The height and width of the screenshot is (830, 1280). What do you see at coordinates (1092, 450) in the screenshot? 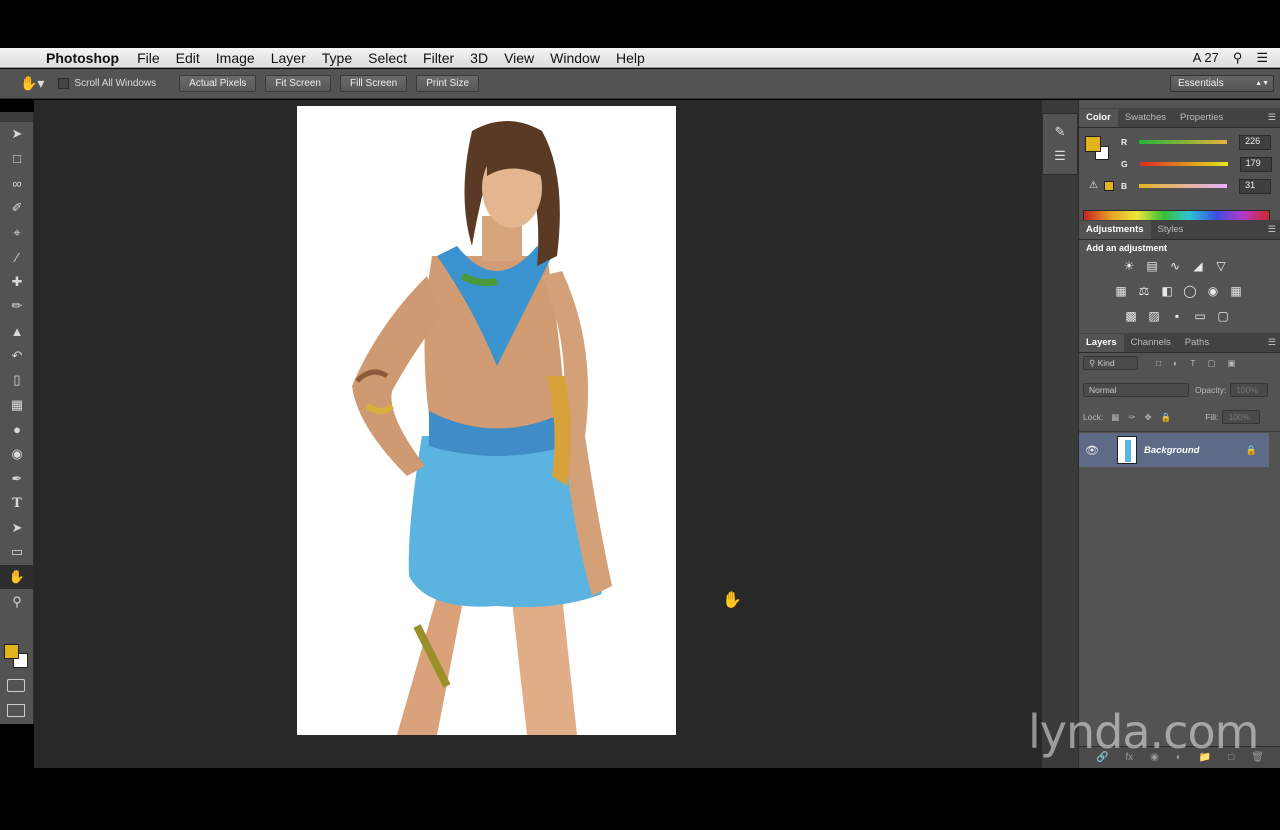
I see `eye-visibility-icon: 👁` at bounding box center [1092, 450].